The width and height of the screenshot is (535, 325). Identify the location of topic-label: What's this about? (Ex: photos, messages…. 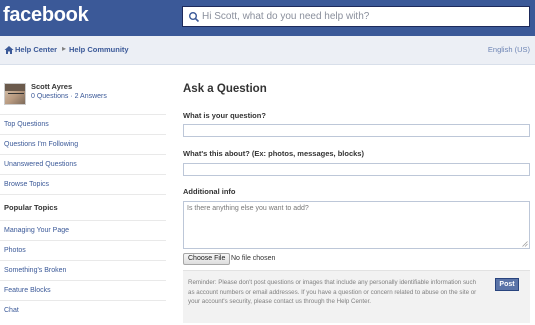
(273, 153).